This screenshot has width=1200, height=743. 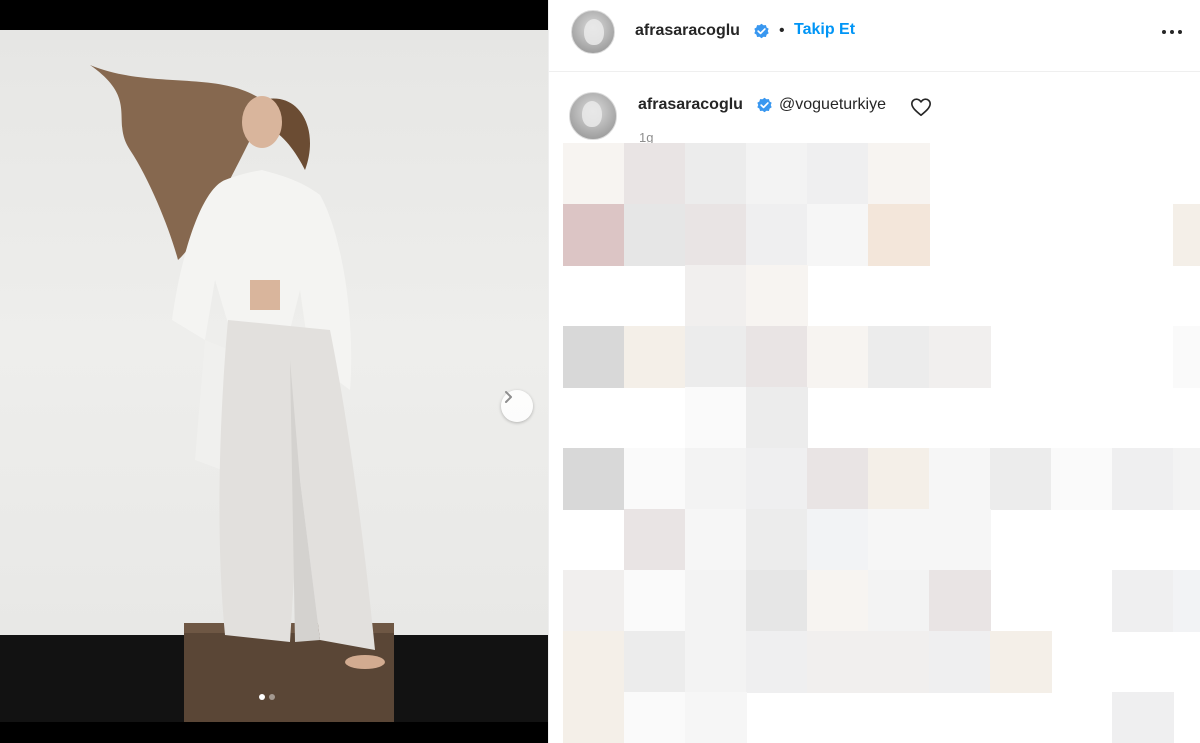 I want to click on carousel-indicator, so click(x=267, y=697).